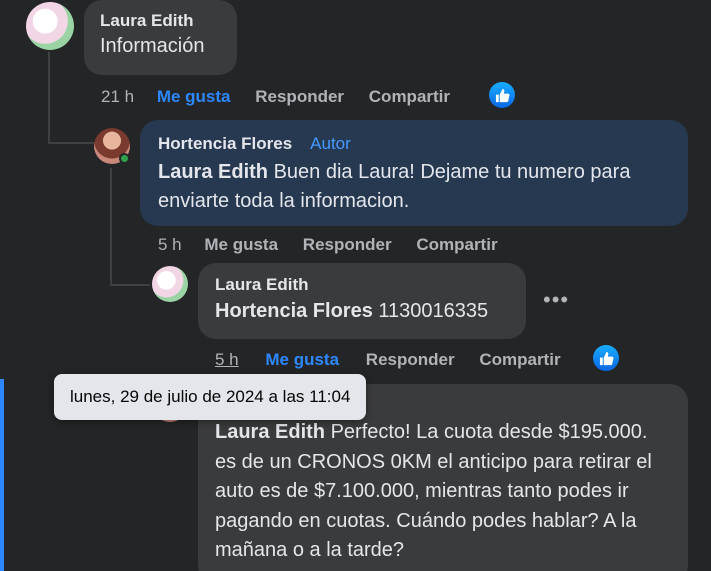  I want to click on reply-focus-bar, so click(2, 475).